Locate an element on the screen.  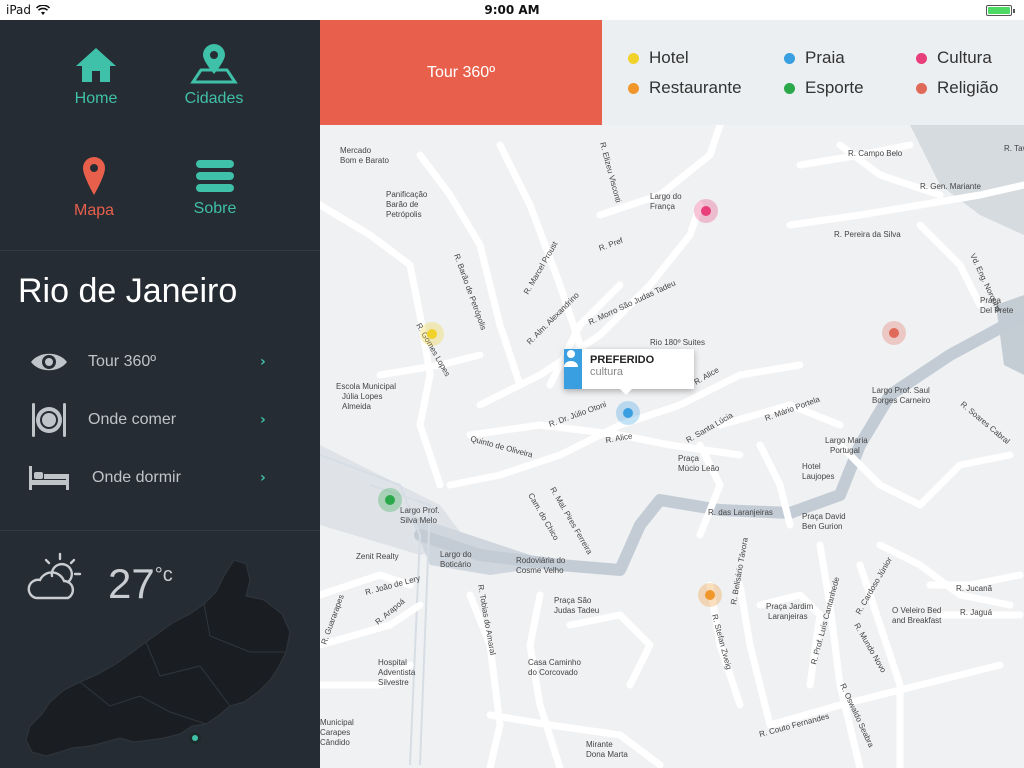
menu-icon is located at coordinates (215, 176).